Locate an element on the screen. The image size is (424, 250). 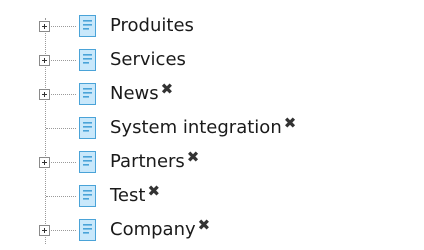
node-label-text: System integration is located at coordinates (196, 127).